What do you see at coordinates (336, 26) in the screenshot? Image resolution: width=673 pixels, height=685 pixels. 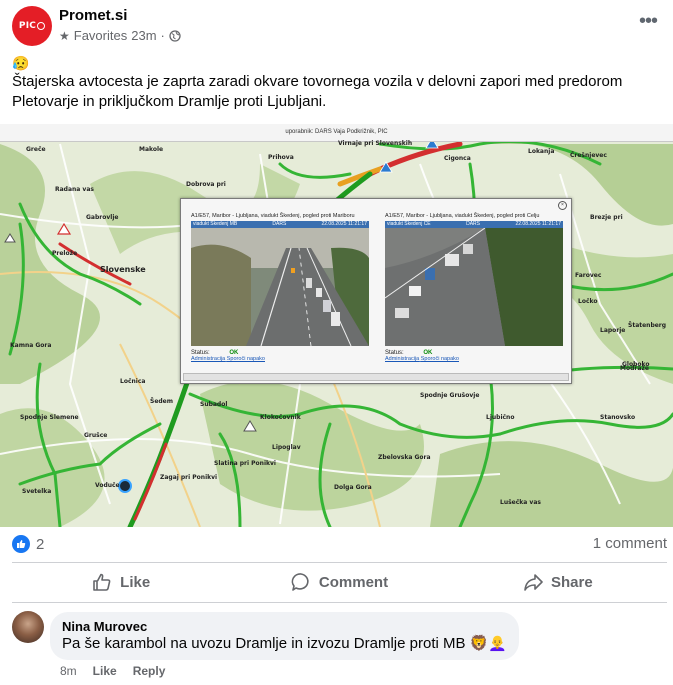 I see `post-header: PIC Promet.si ★ Favorites 23m · •••` at bounding box center [336, 26].